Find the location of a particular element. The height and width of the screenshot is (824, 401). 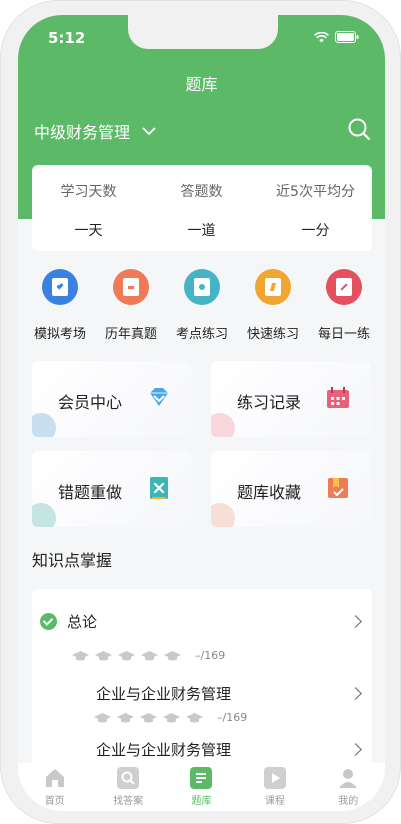

stat-value: 一道 is located at coordinates (201, 231).